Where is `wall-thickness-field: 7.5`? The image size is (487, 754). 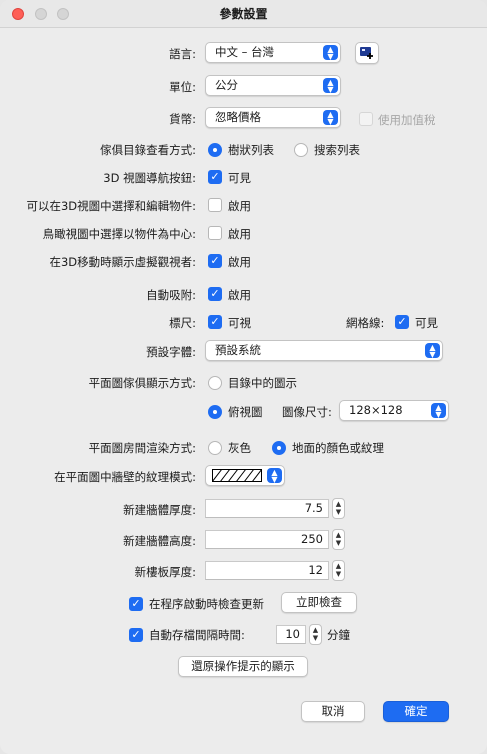
wall-thickness-field: 7.5 is located at coordinates (267, 508).